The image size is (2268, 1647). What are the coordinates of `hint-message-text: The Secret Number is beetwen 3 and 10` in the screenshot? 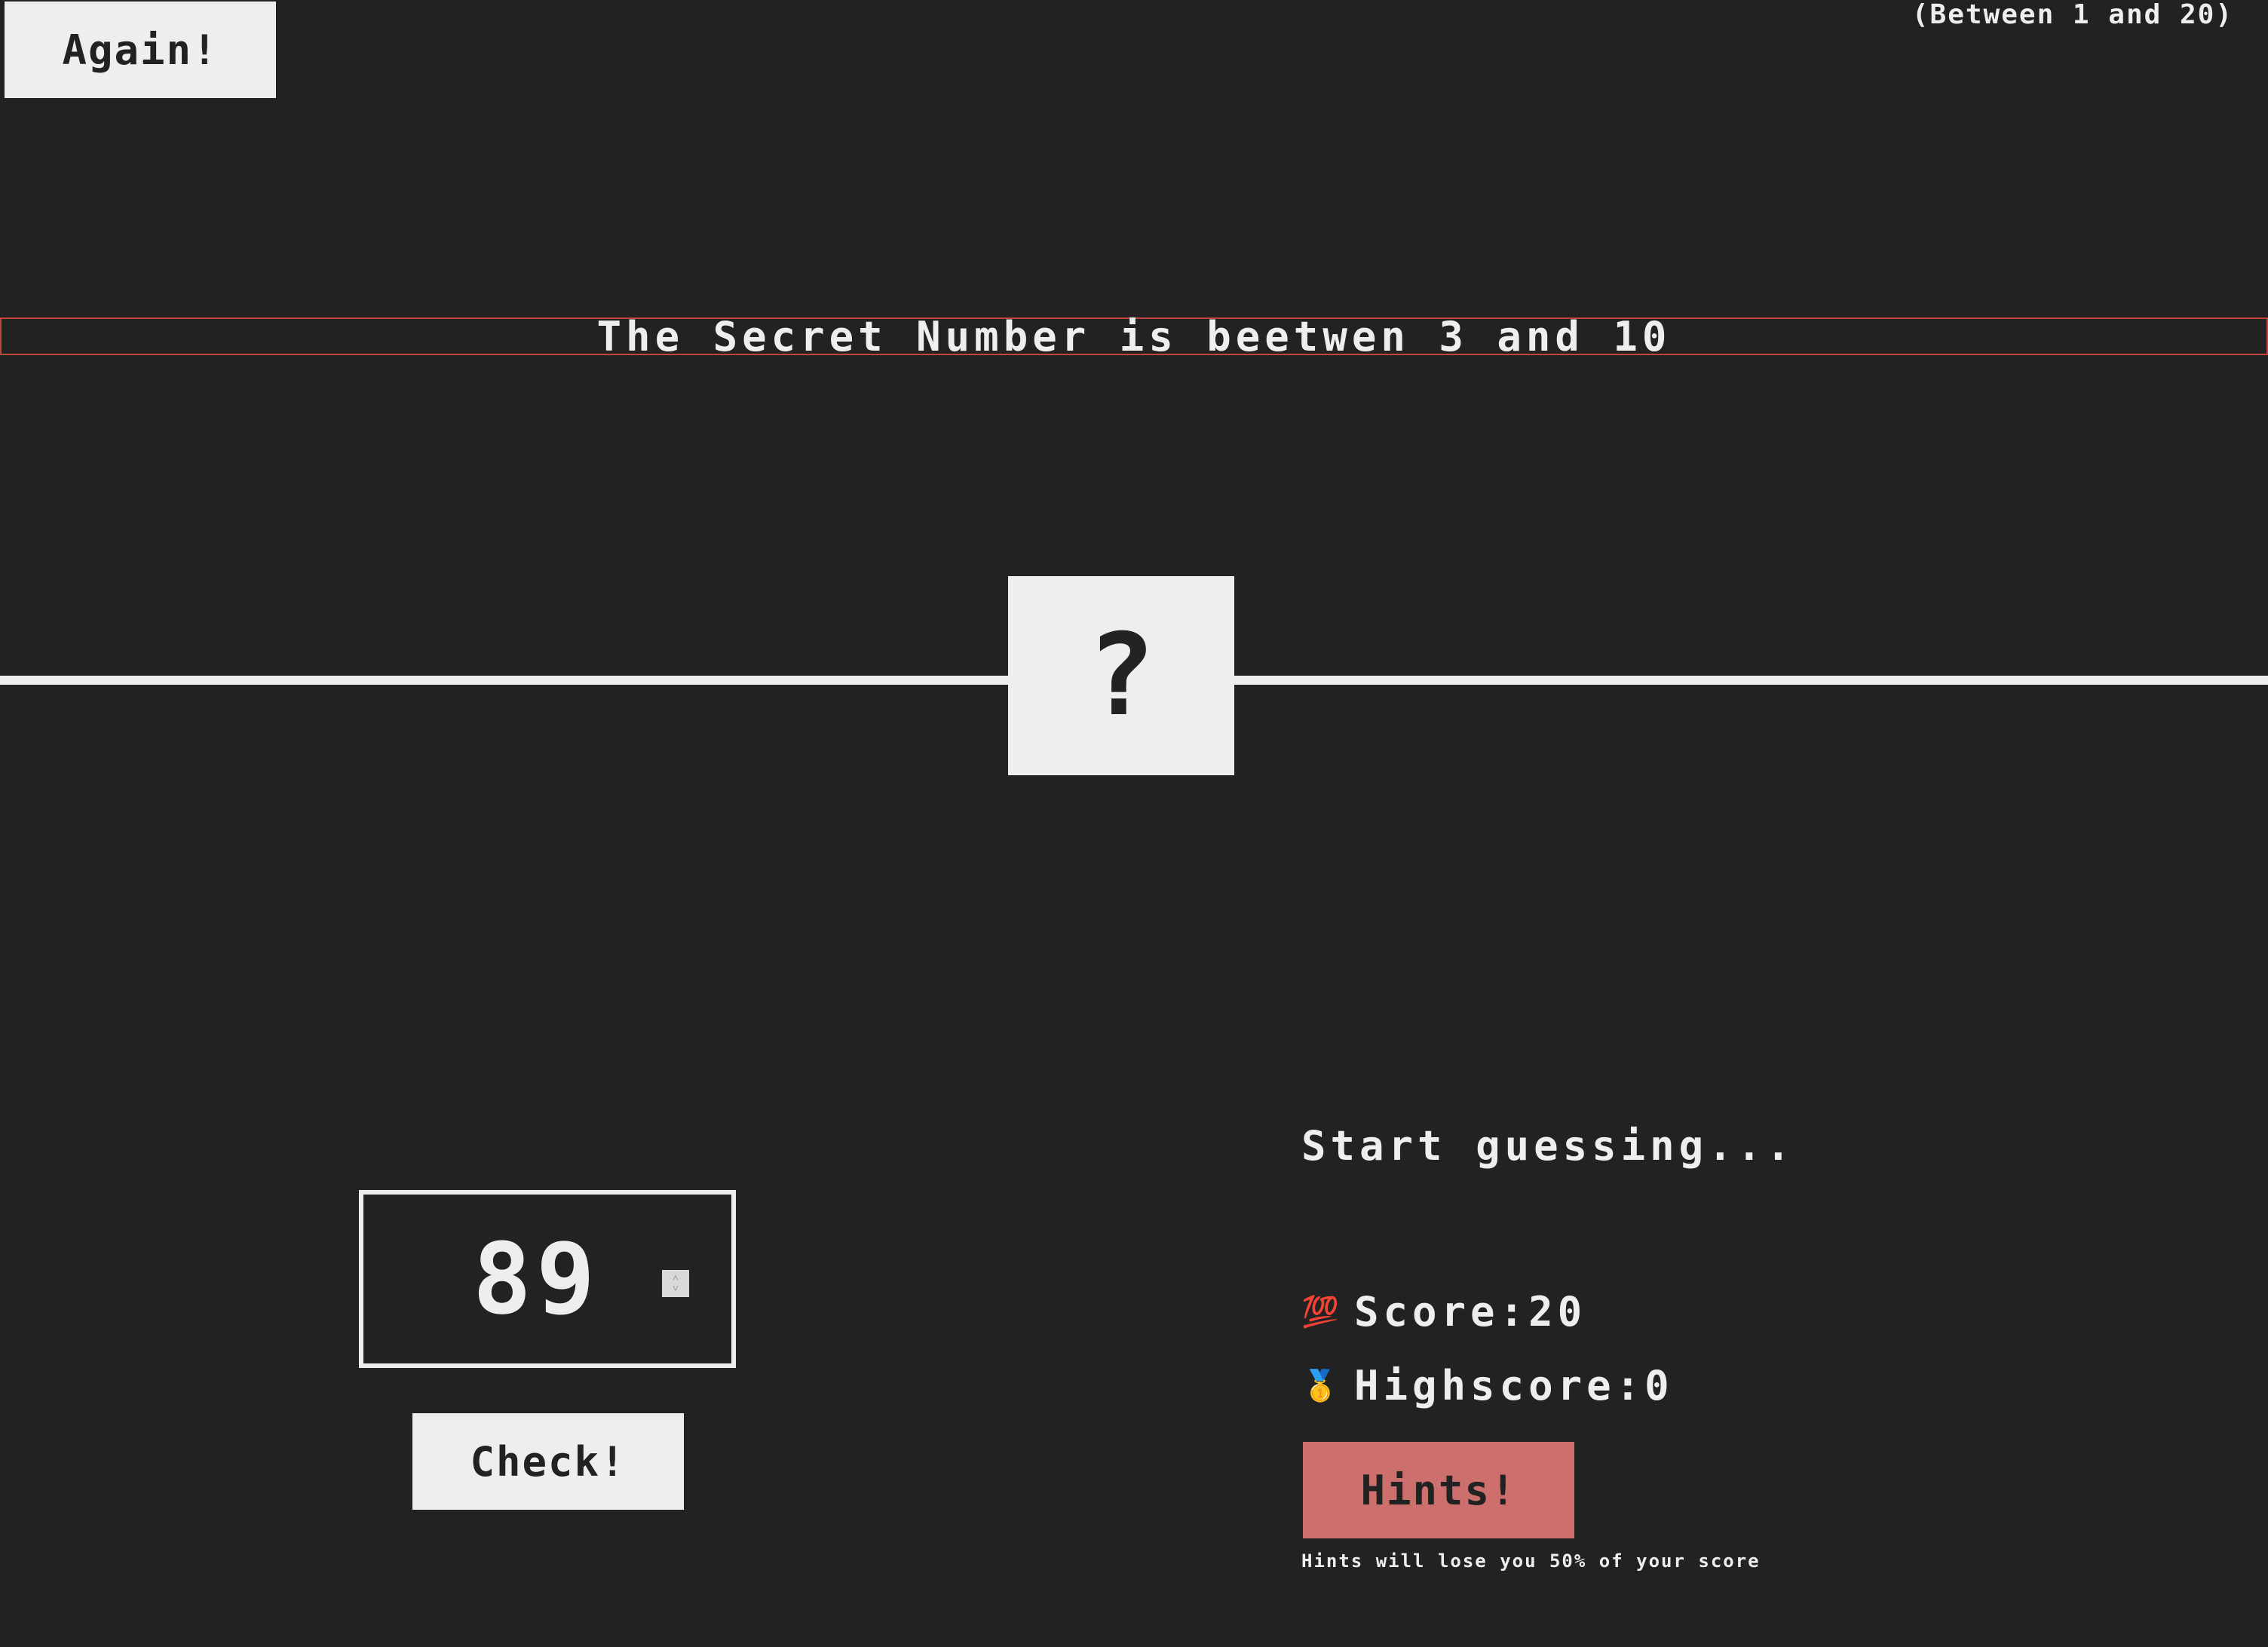 It's located at (1134, 336).